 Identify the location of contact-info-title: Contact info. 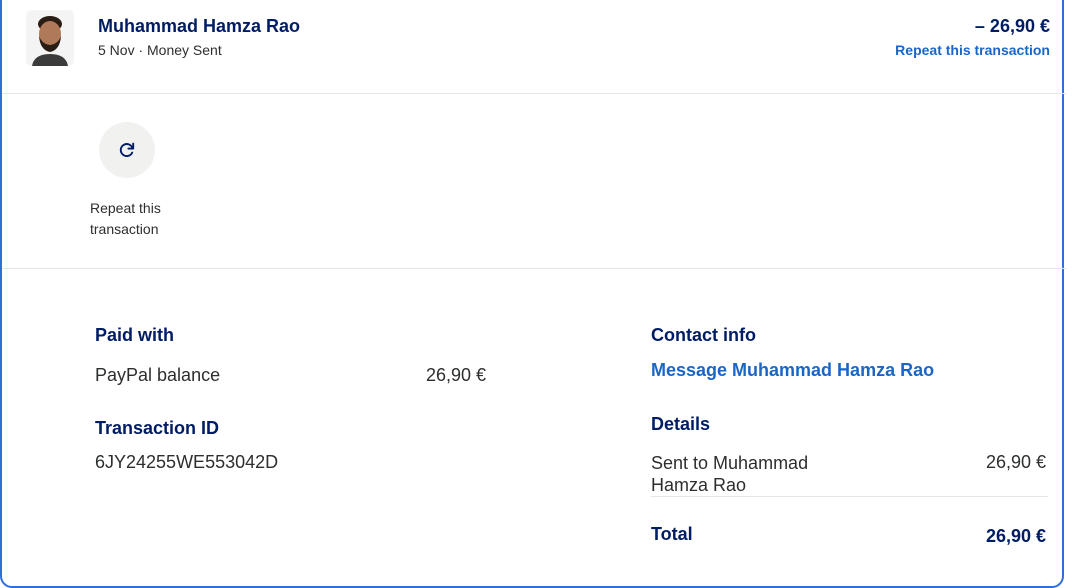
(703, 335).